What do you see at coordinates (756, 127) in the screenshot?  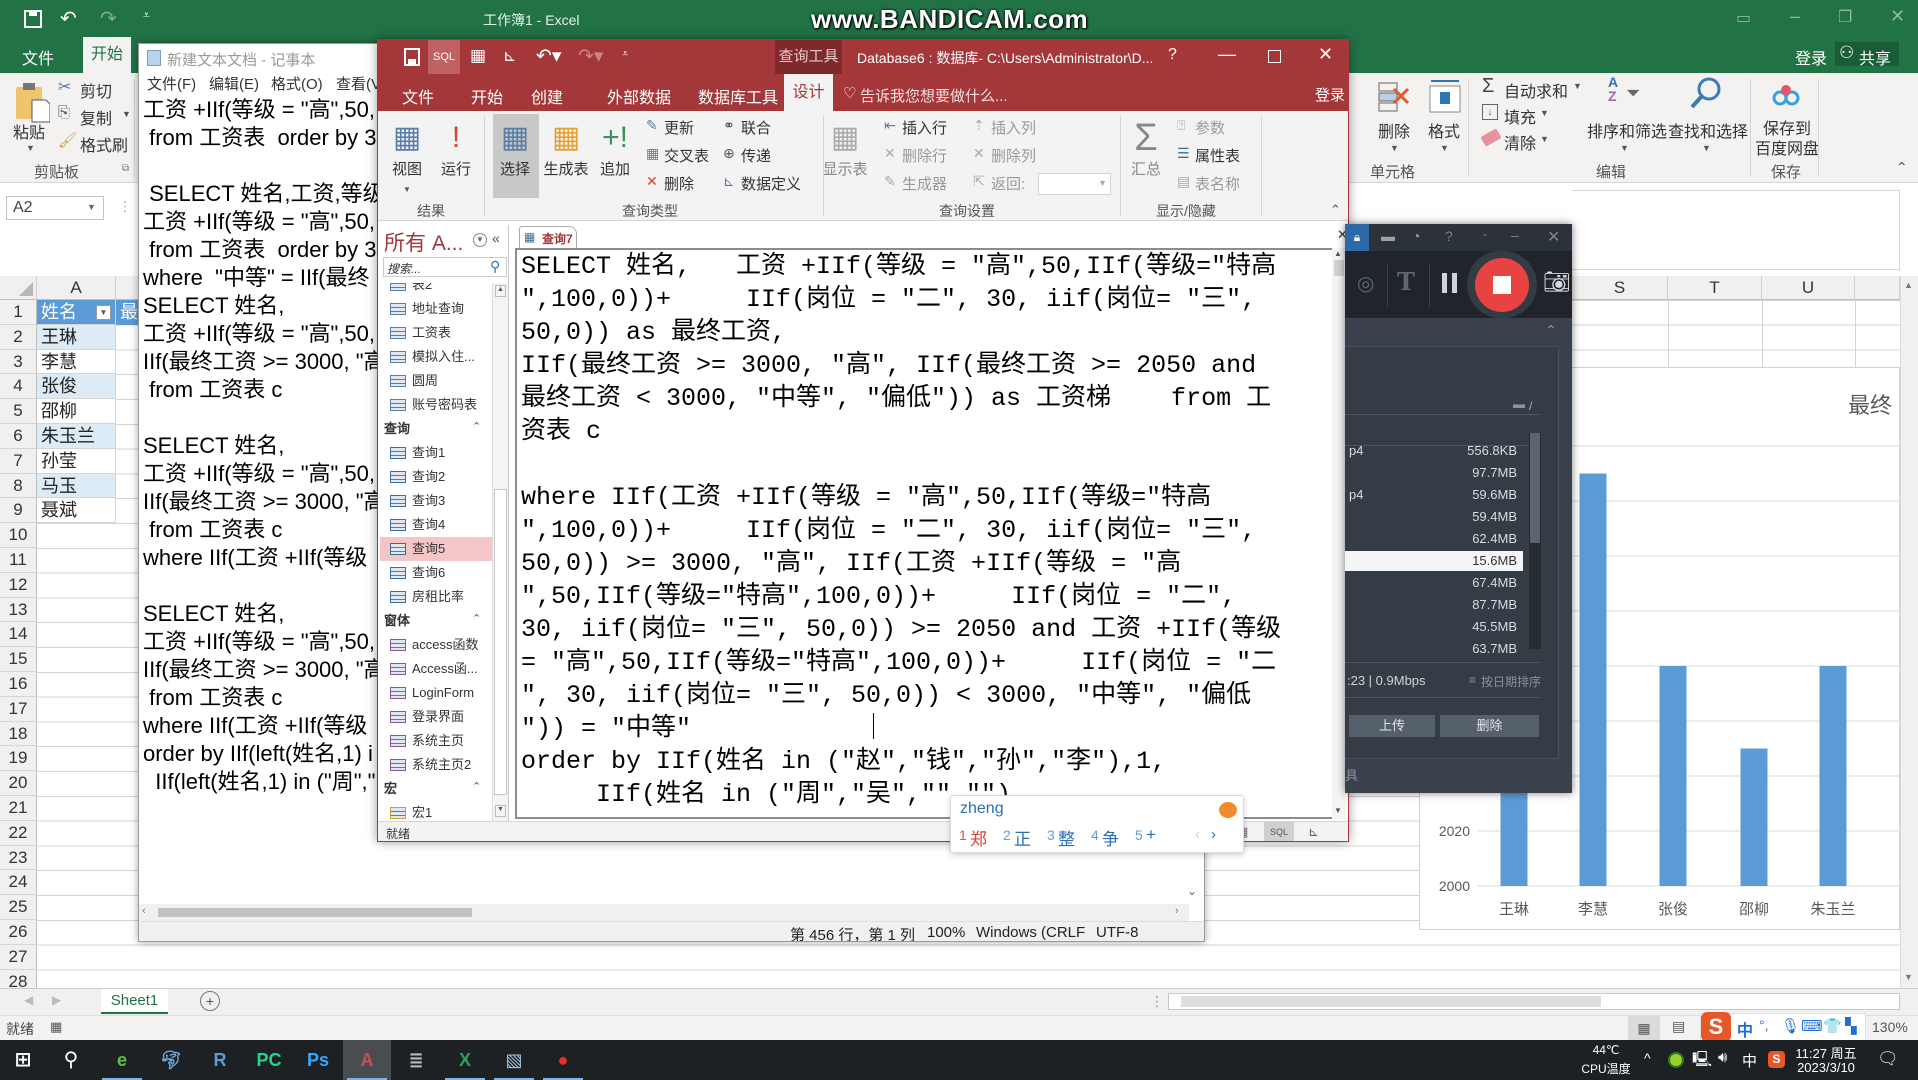 I see `union-button: 联合` at bounding box center [756, 127].